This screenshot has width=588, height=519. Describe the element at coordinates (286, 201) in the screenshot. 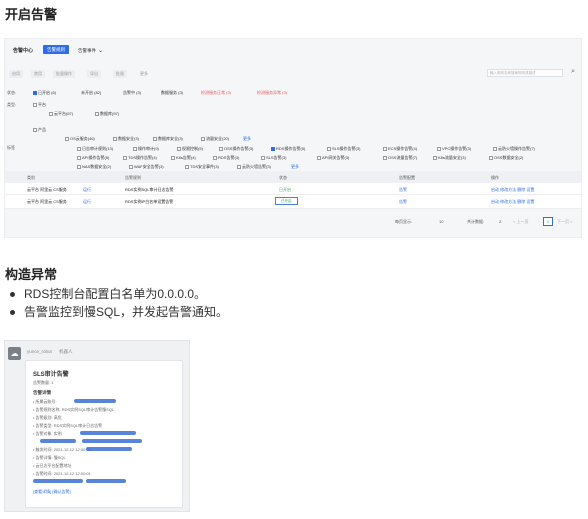

I see `row-status-toggle: 已开启` at that location.